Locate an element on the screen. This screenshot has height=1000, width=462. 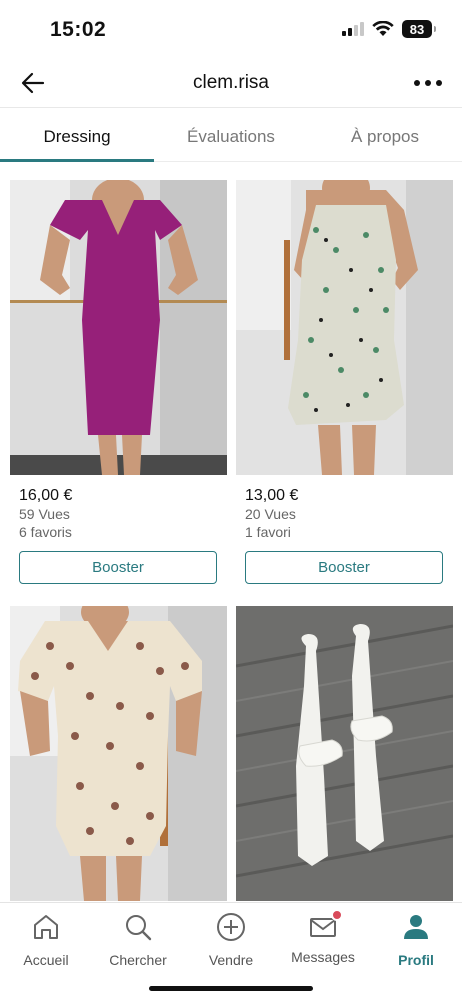
battery-icon: 83 is located at coordinates (419, 29).